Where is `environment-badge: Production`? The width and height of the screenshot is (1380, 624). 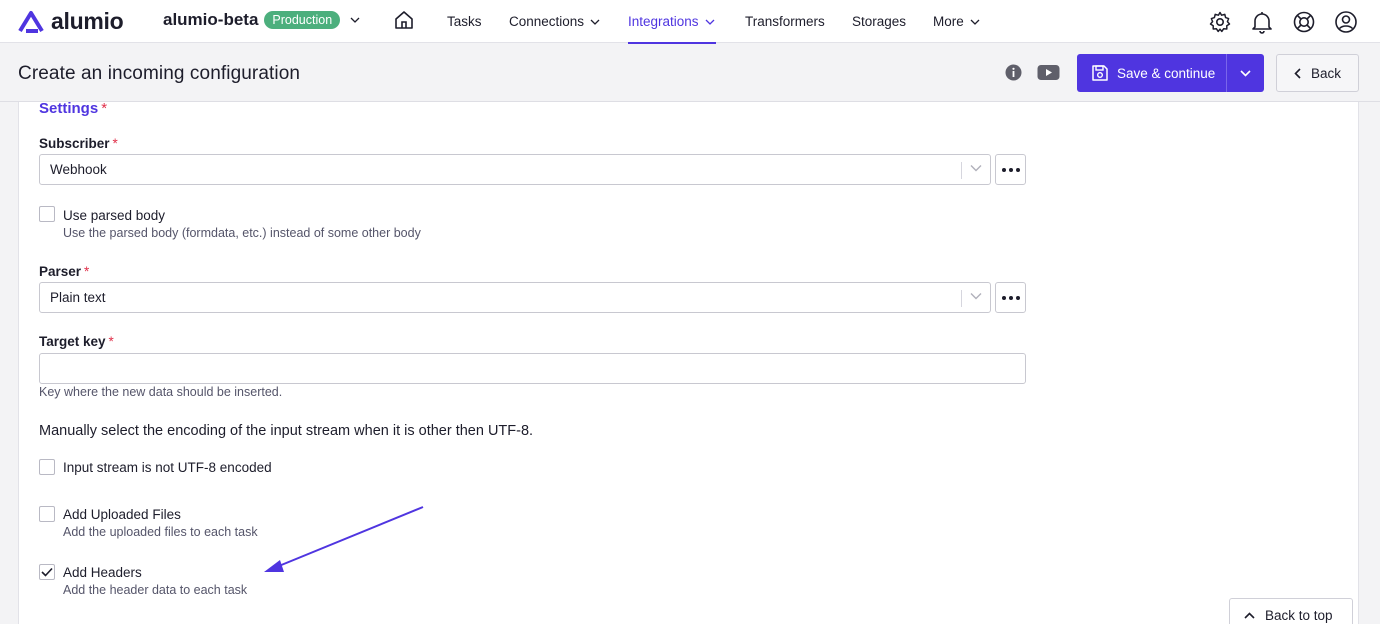
environment-badge: Production is located at coordinates (302, 20).